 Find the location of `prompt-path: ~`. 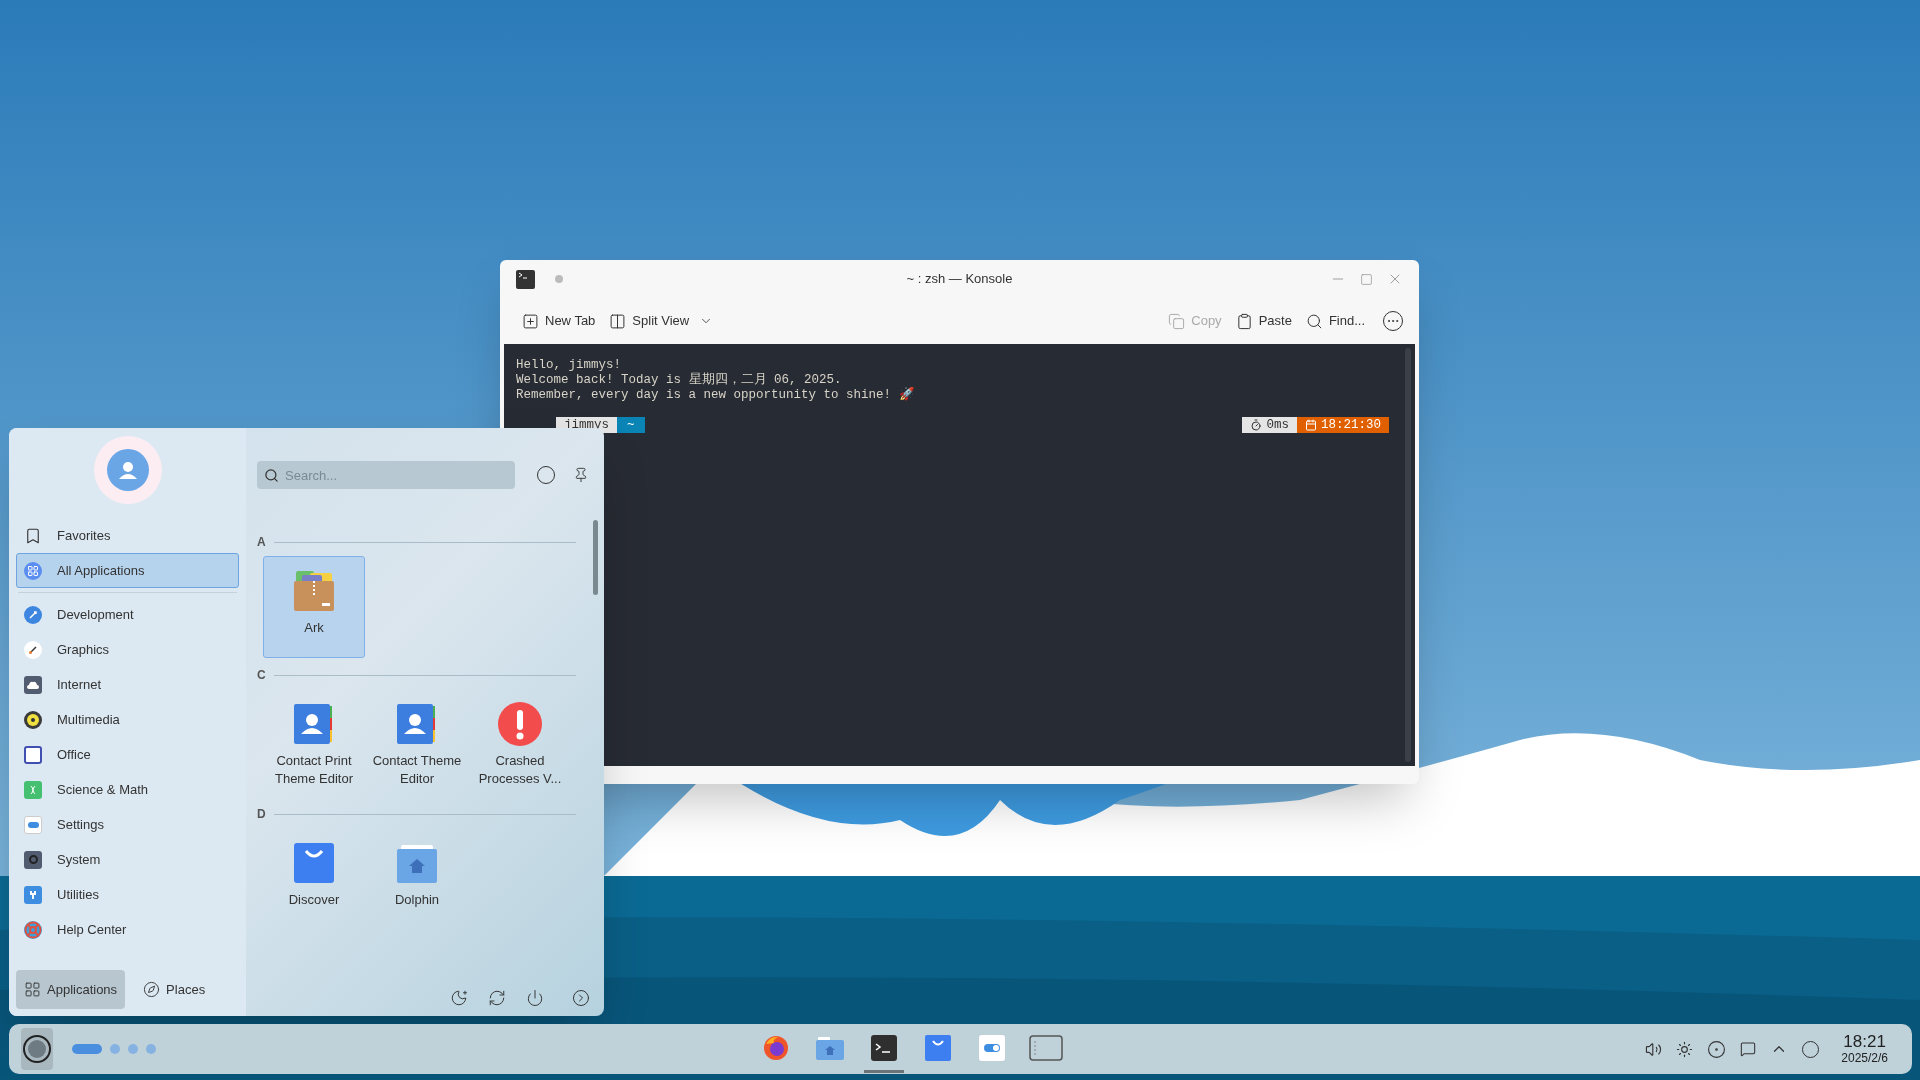

prompt-path: ~ is located at coordinates (631, 425).